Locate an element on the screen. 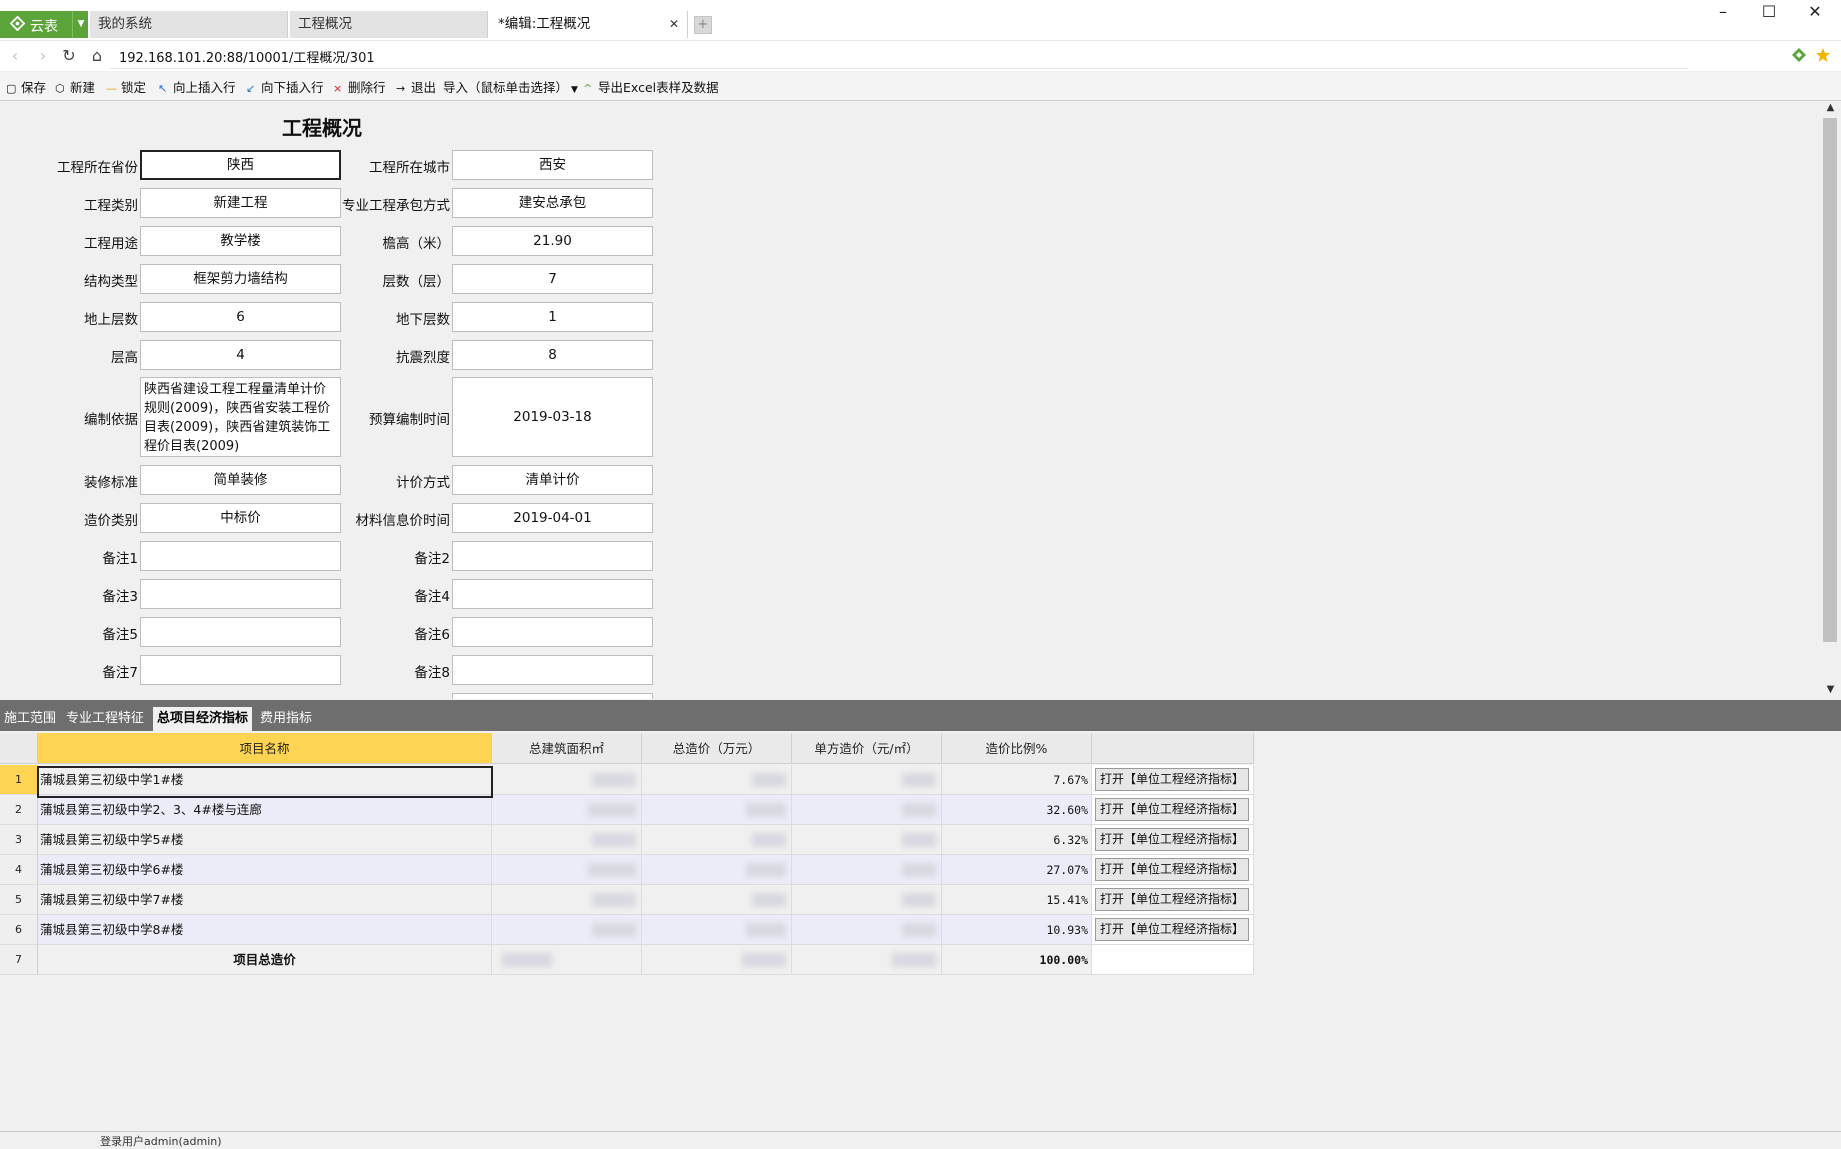  project-name-cell: 蒲城县第三初级中学2、3、4#楼与连廊 is located at coordinates (265, 810).